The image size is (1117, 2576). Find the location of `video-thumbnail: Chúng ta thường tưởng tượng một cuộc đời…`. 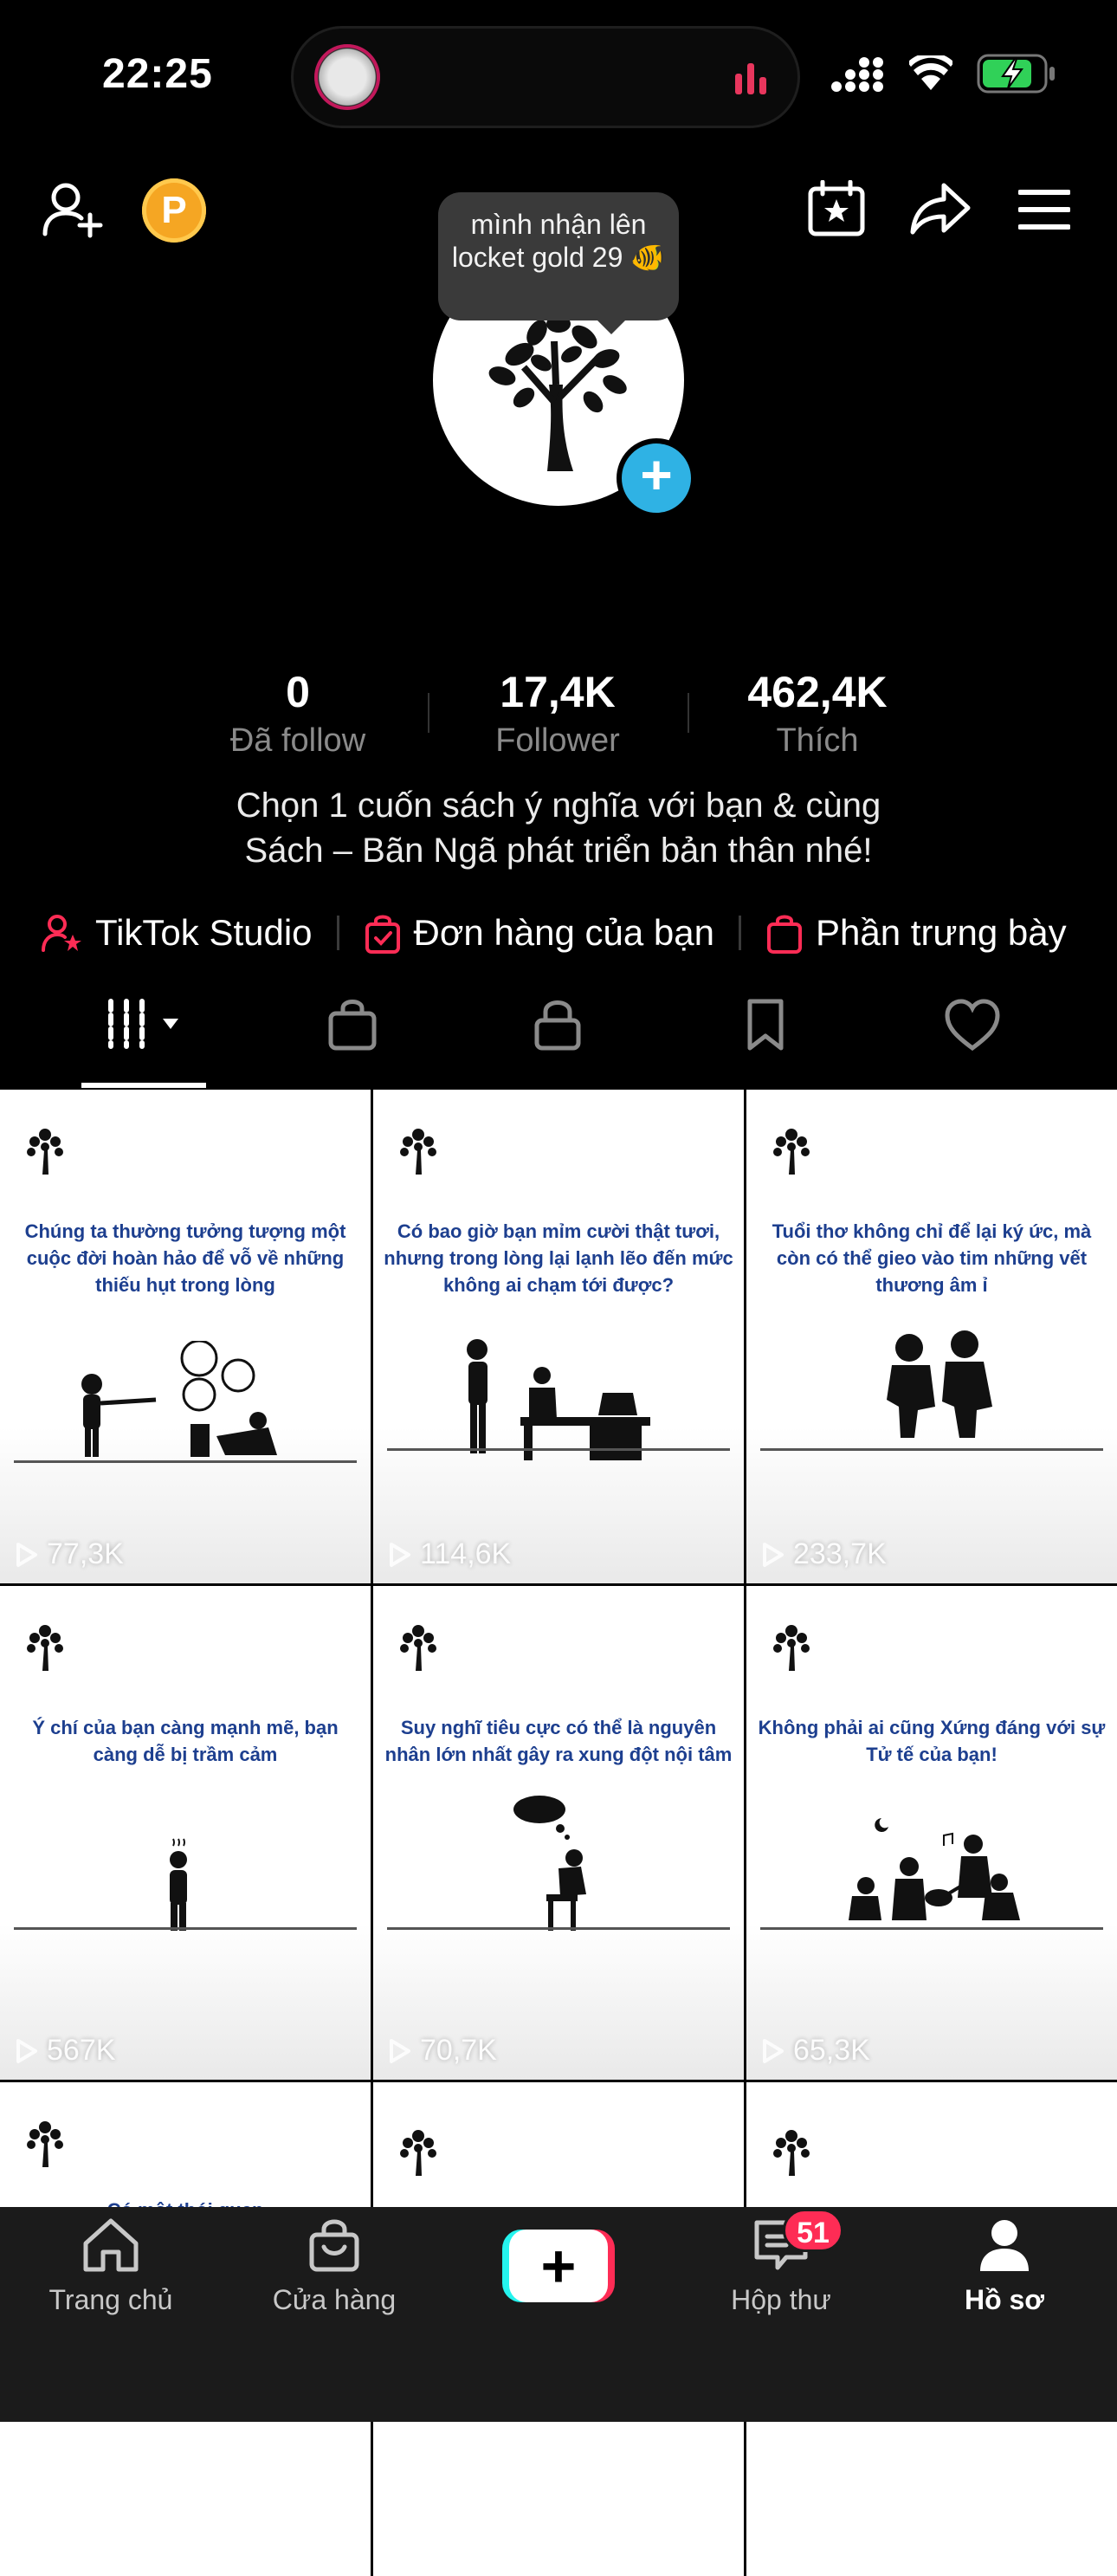

video-thumbnail: Chúng ta thường tưởng tượng một cuộc đời… is located at coordinates (186, 1336).